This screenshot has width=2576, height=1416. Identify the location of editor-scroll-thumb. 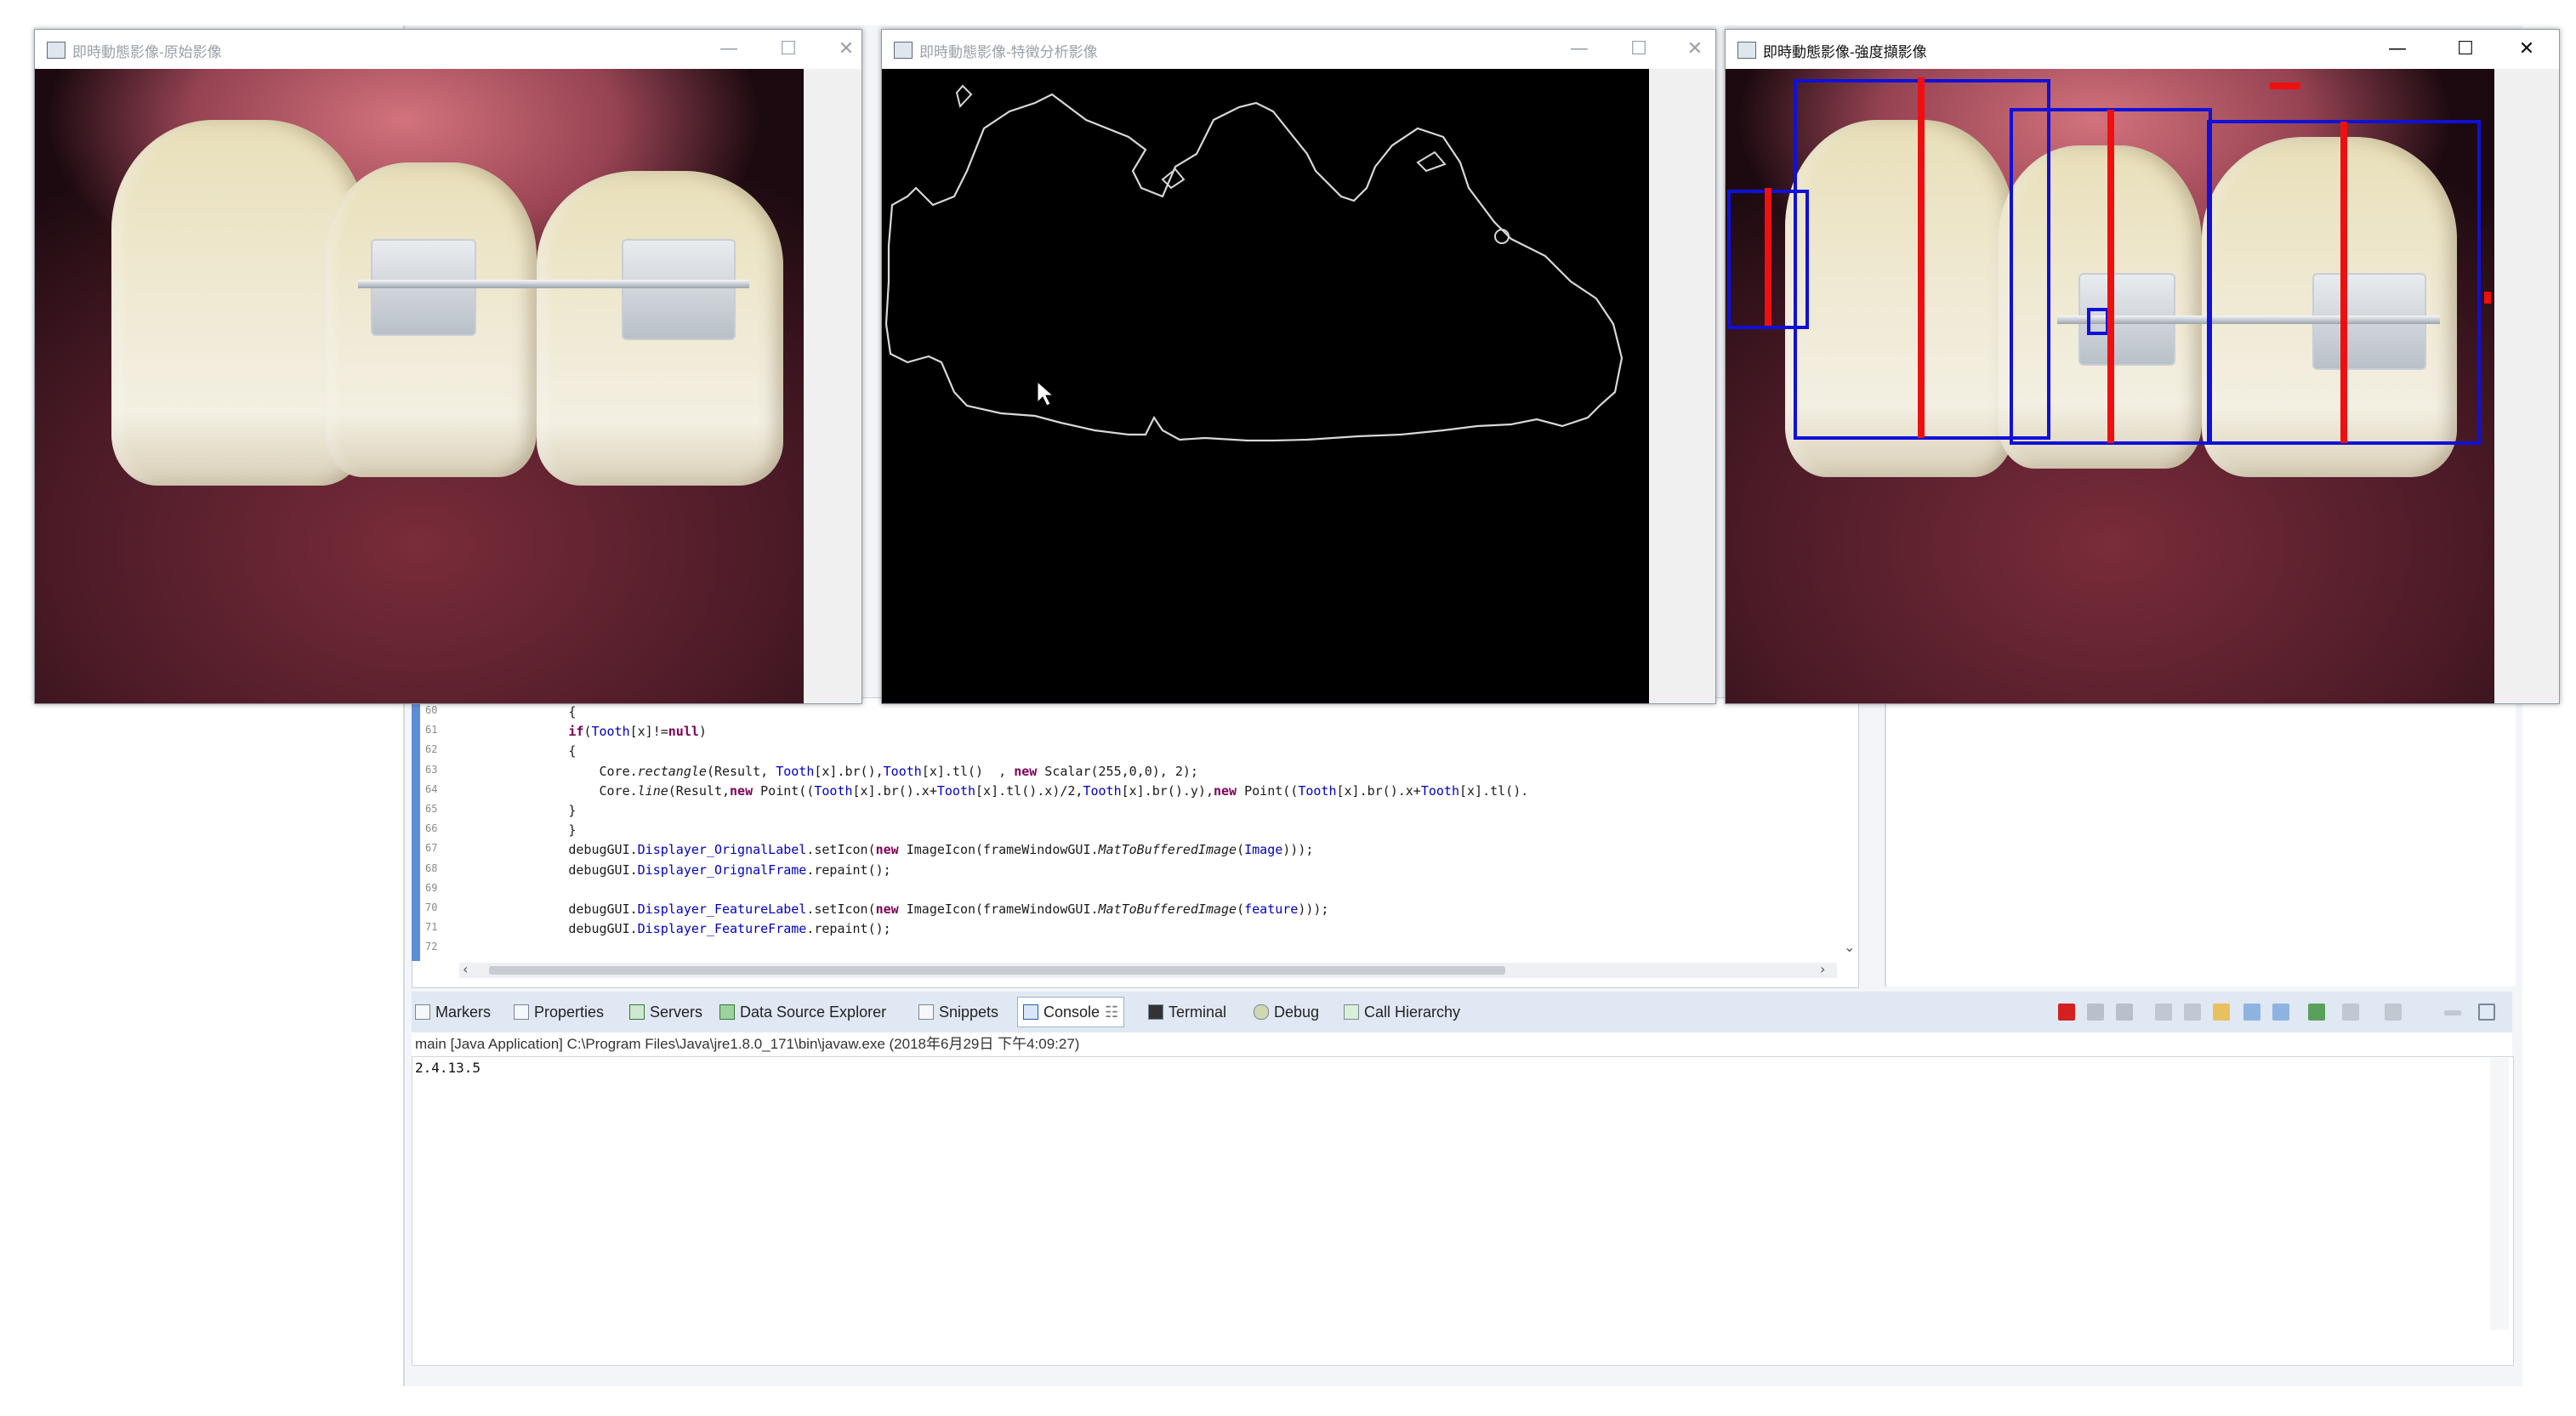
(997, 970).